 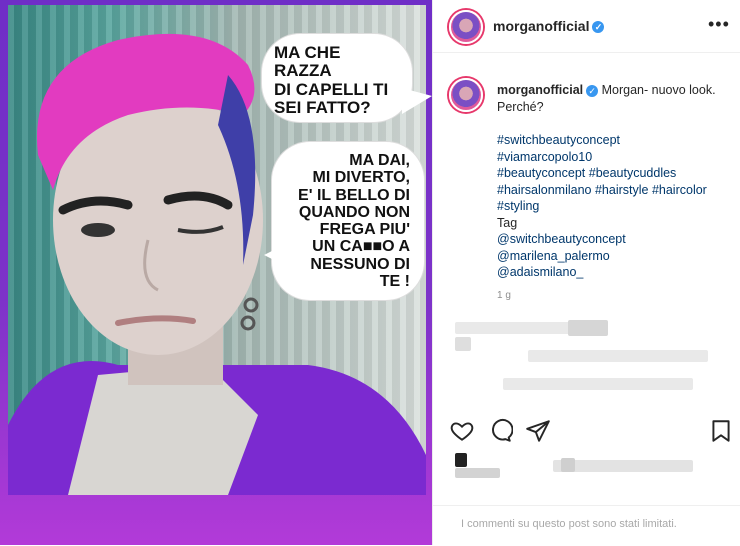 What do you see at coordinates (361, 247) in the screenshot?
I see `bubble-line: UN CA■■O A` at bounding box center [361, 247].